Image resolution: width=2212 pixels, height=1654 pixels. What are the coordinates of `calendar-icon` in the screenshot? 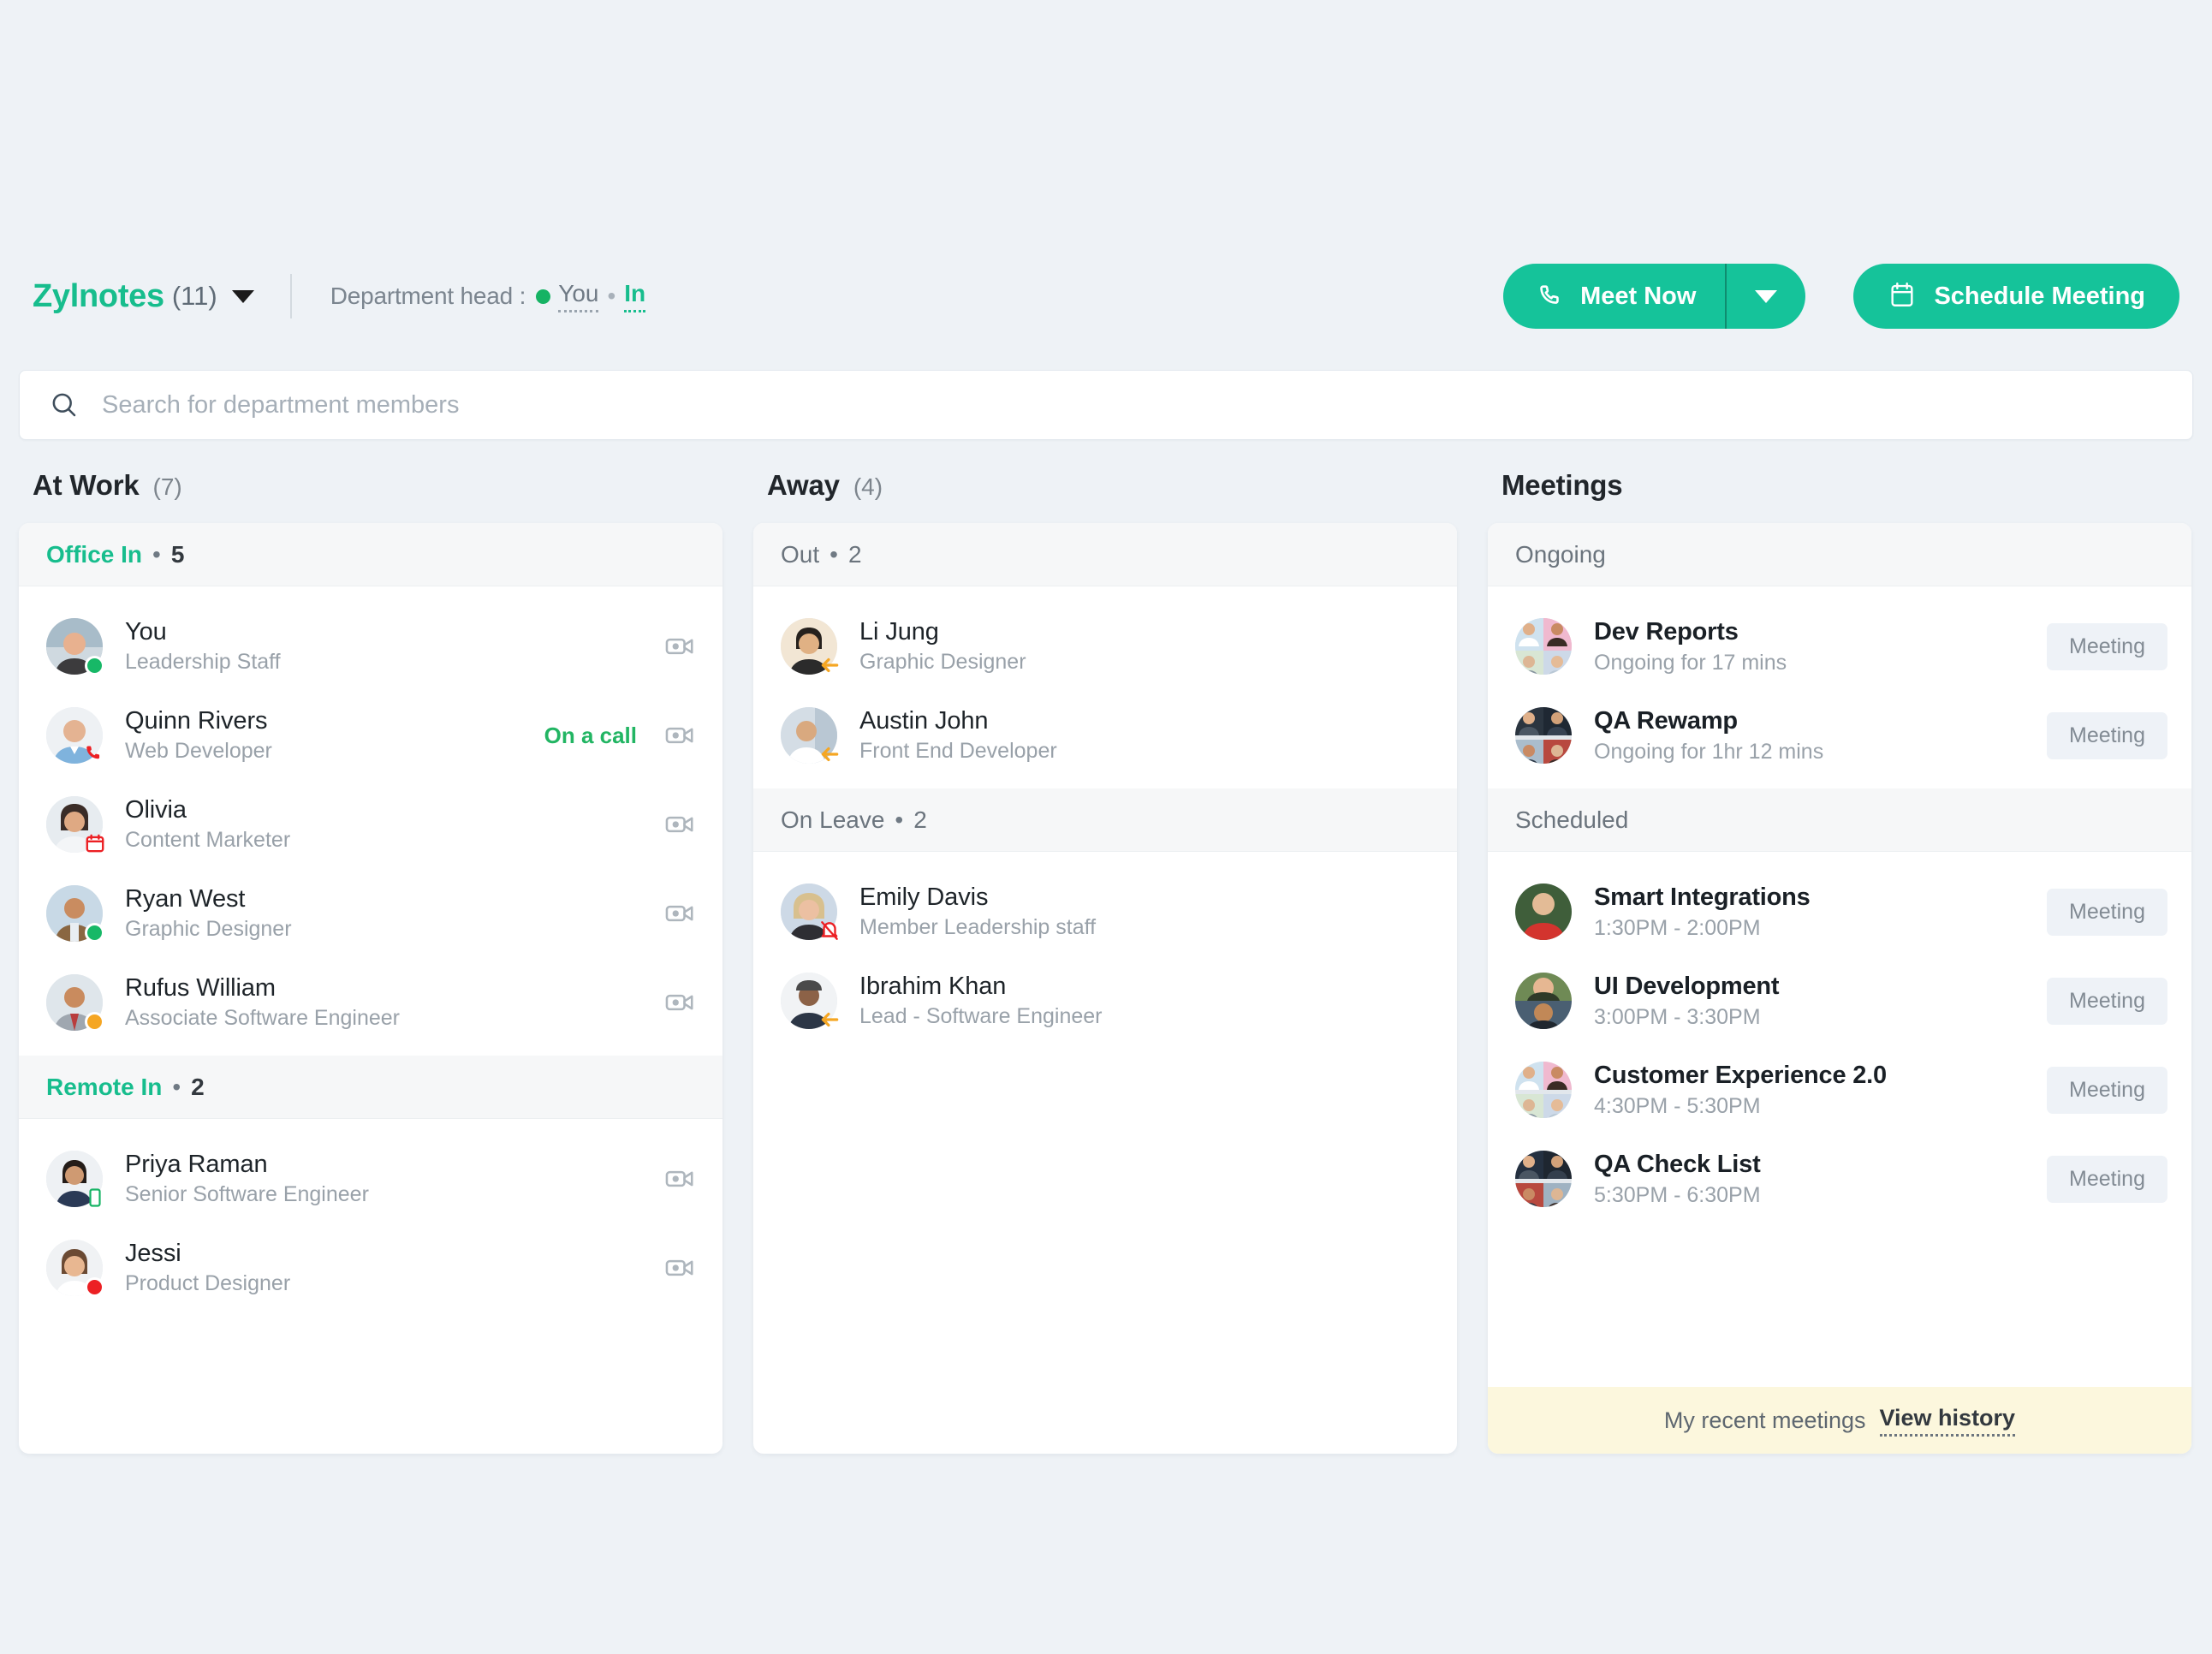 It's located at (1902, 296).